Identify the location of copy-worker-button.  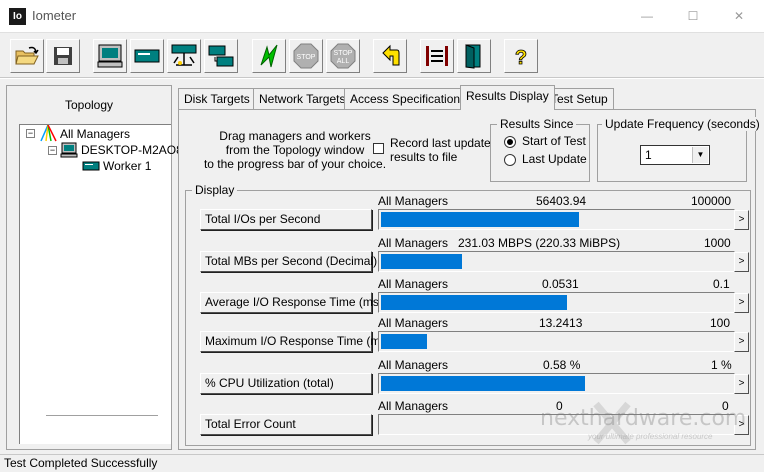
(221, 56).